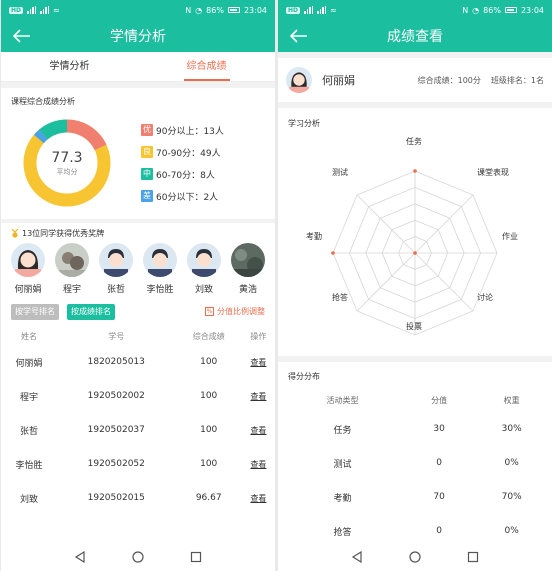  I want to click on col-type: 活动类型, so click(342, 400).